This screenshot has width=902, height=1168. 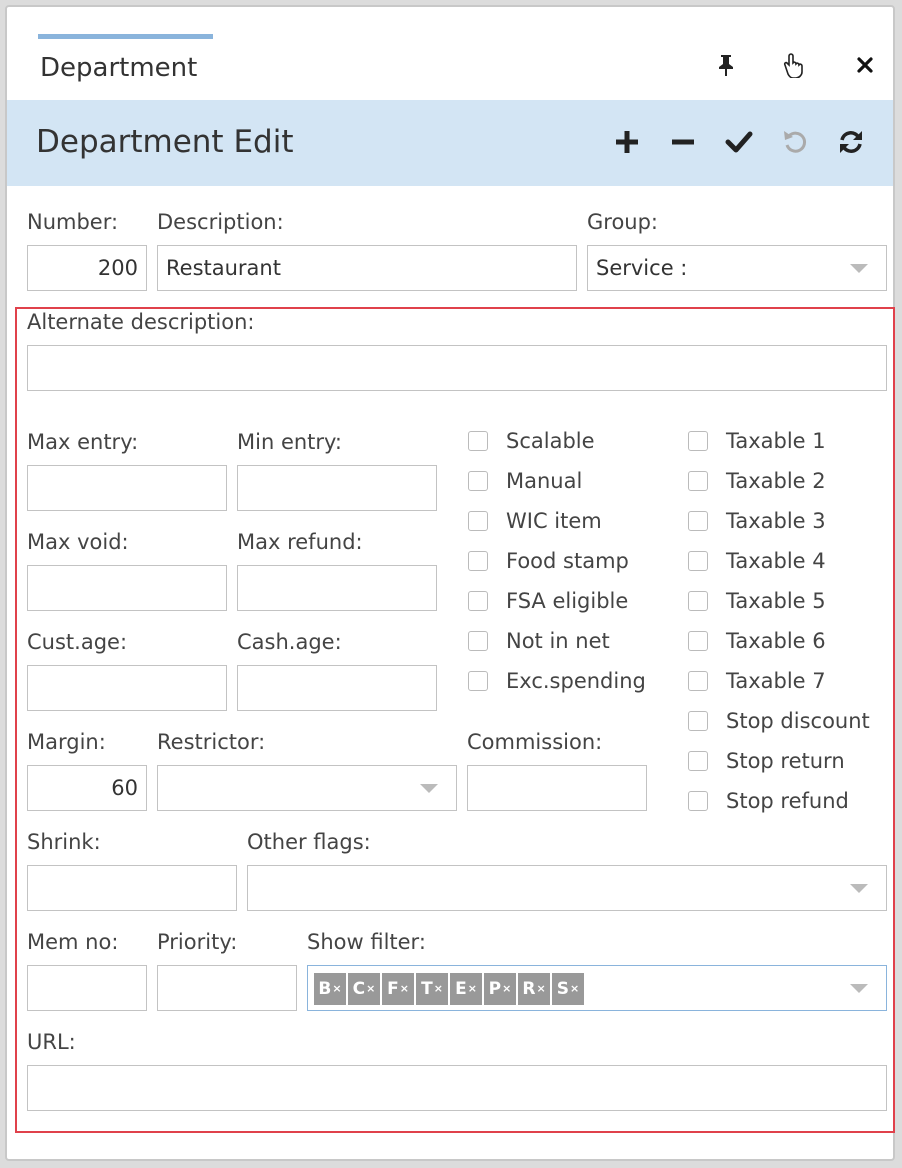 What do you see at coordinates (307, 788) in the screenshot?
I see `restrictor-select` at bounding box center [307, 788].